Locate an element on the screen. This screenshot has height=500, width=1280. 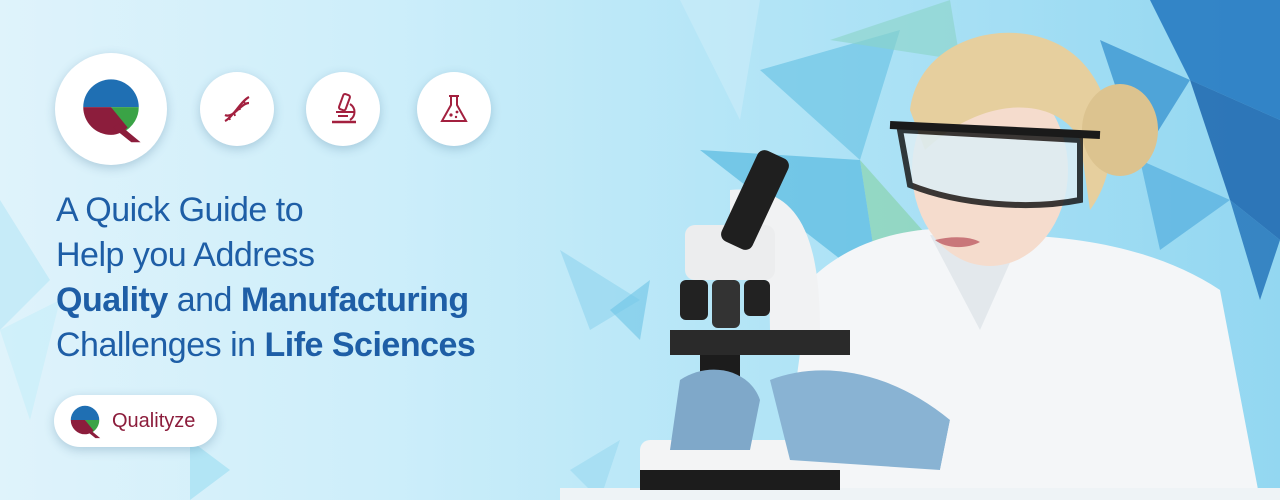
flask-badge is located at coordinates (454, 109).